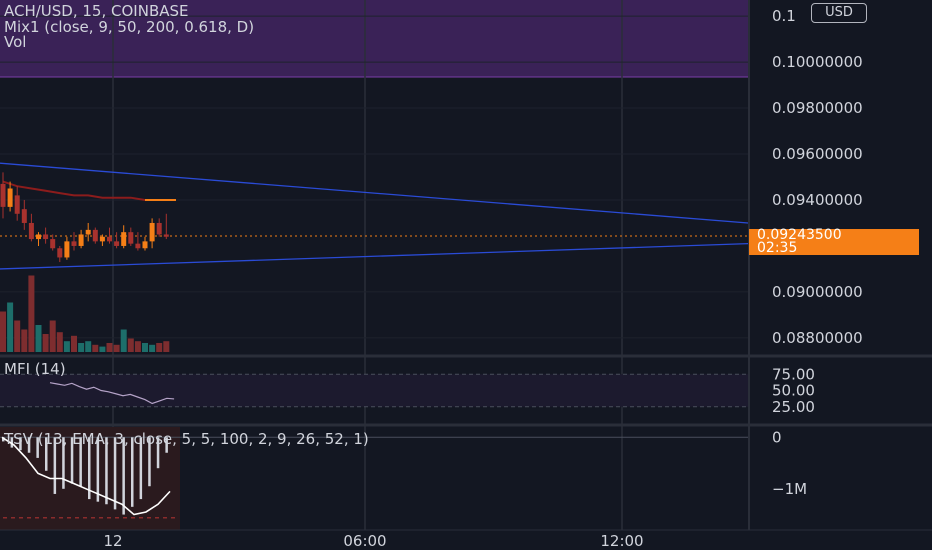 Image resolution: width=932 pixels, height=550 pixels. What do you see at coordinates (817, 108) in the screenshot?
I see `price-tick-label: 0.09800000` at bounding box center [817, 108].